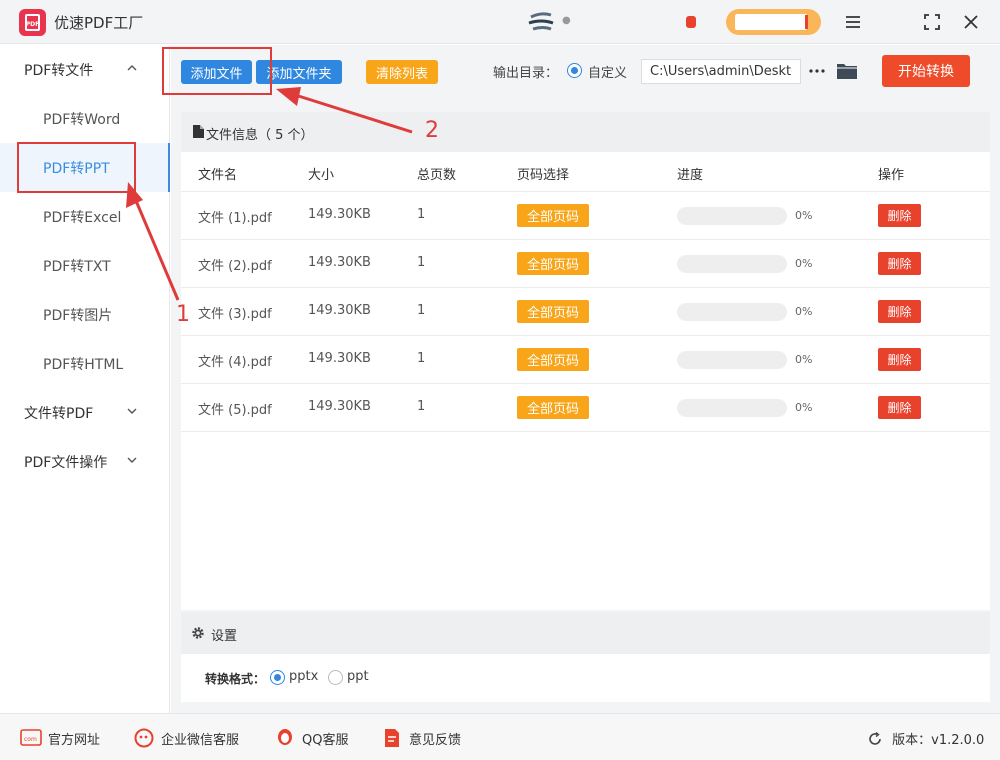 Image resolution: width=1000 pixels, height=760 pixels. What do you see at coordinates (847, 71) in the screenshot?
I see `folder-icon` at bounding box center [847, 71].